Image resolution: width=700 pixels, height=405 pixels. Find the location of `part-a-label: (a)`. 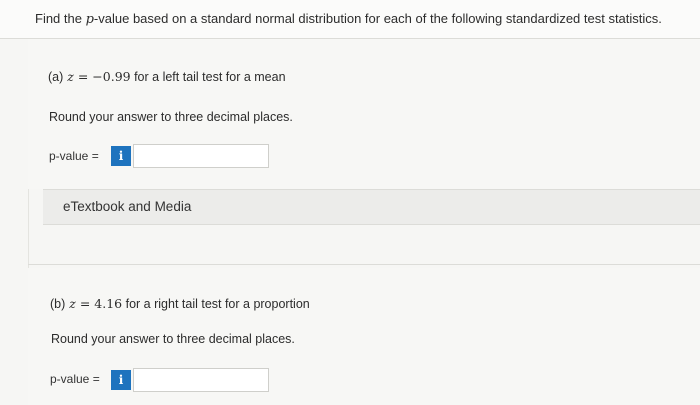

part-a-label: (a) is located at coordinates (56, 77).